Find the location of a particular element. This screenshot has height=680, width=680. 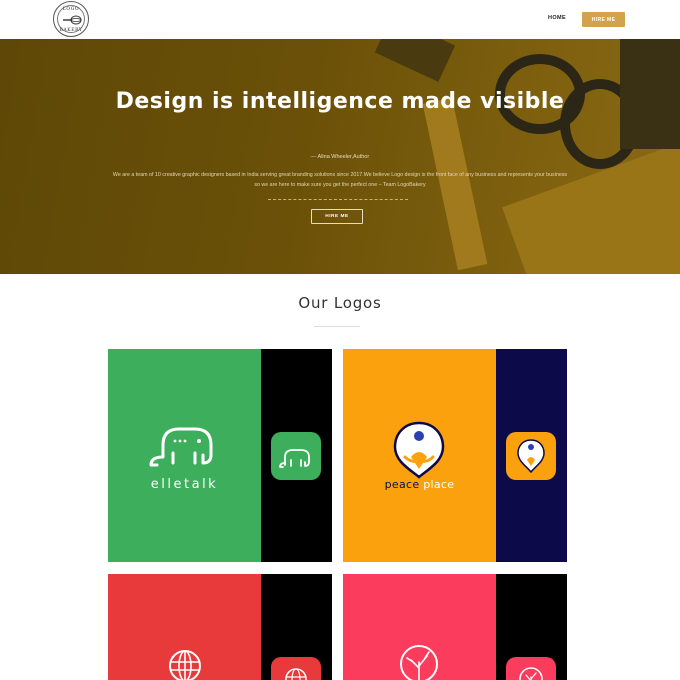

section-title: Our Logos is located at coordinates (340, 303).